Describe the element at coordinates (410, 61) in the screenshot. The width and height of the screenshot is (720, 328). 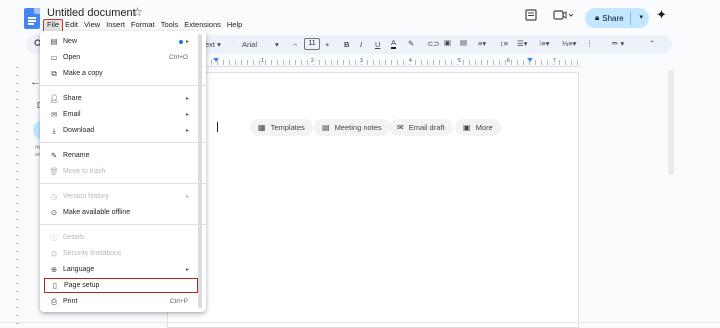
I see `ruler-number: 4` at that location.